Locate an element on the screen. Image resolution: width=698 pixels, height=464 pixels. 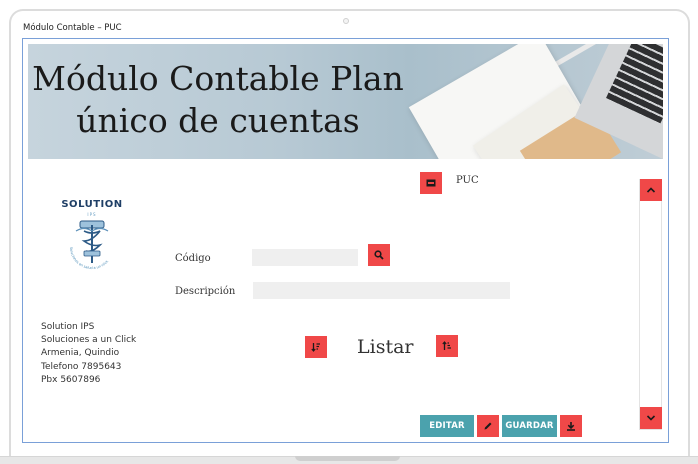
download-button is located at coordinates (571, 426).